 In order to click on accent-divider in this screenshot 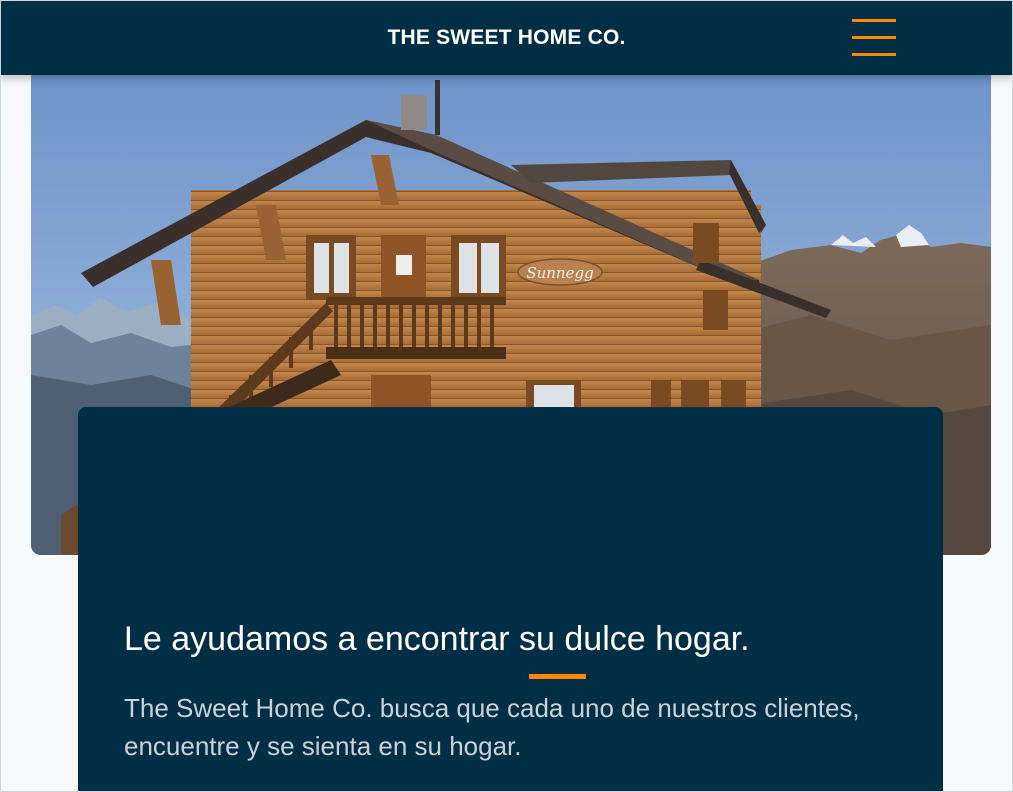, I will do `click(557, 676)`.